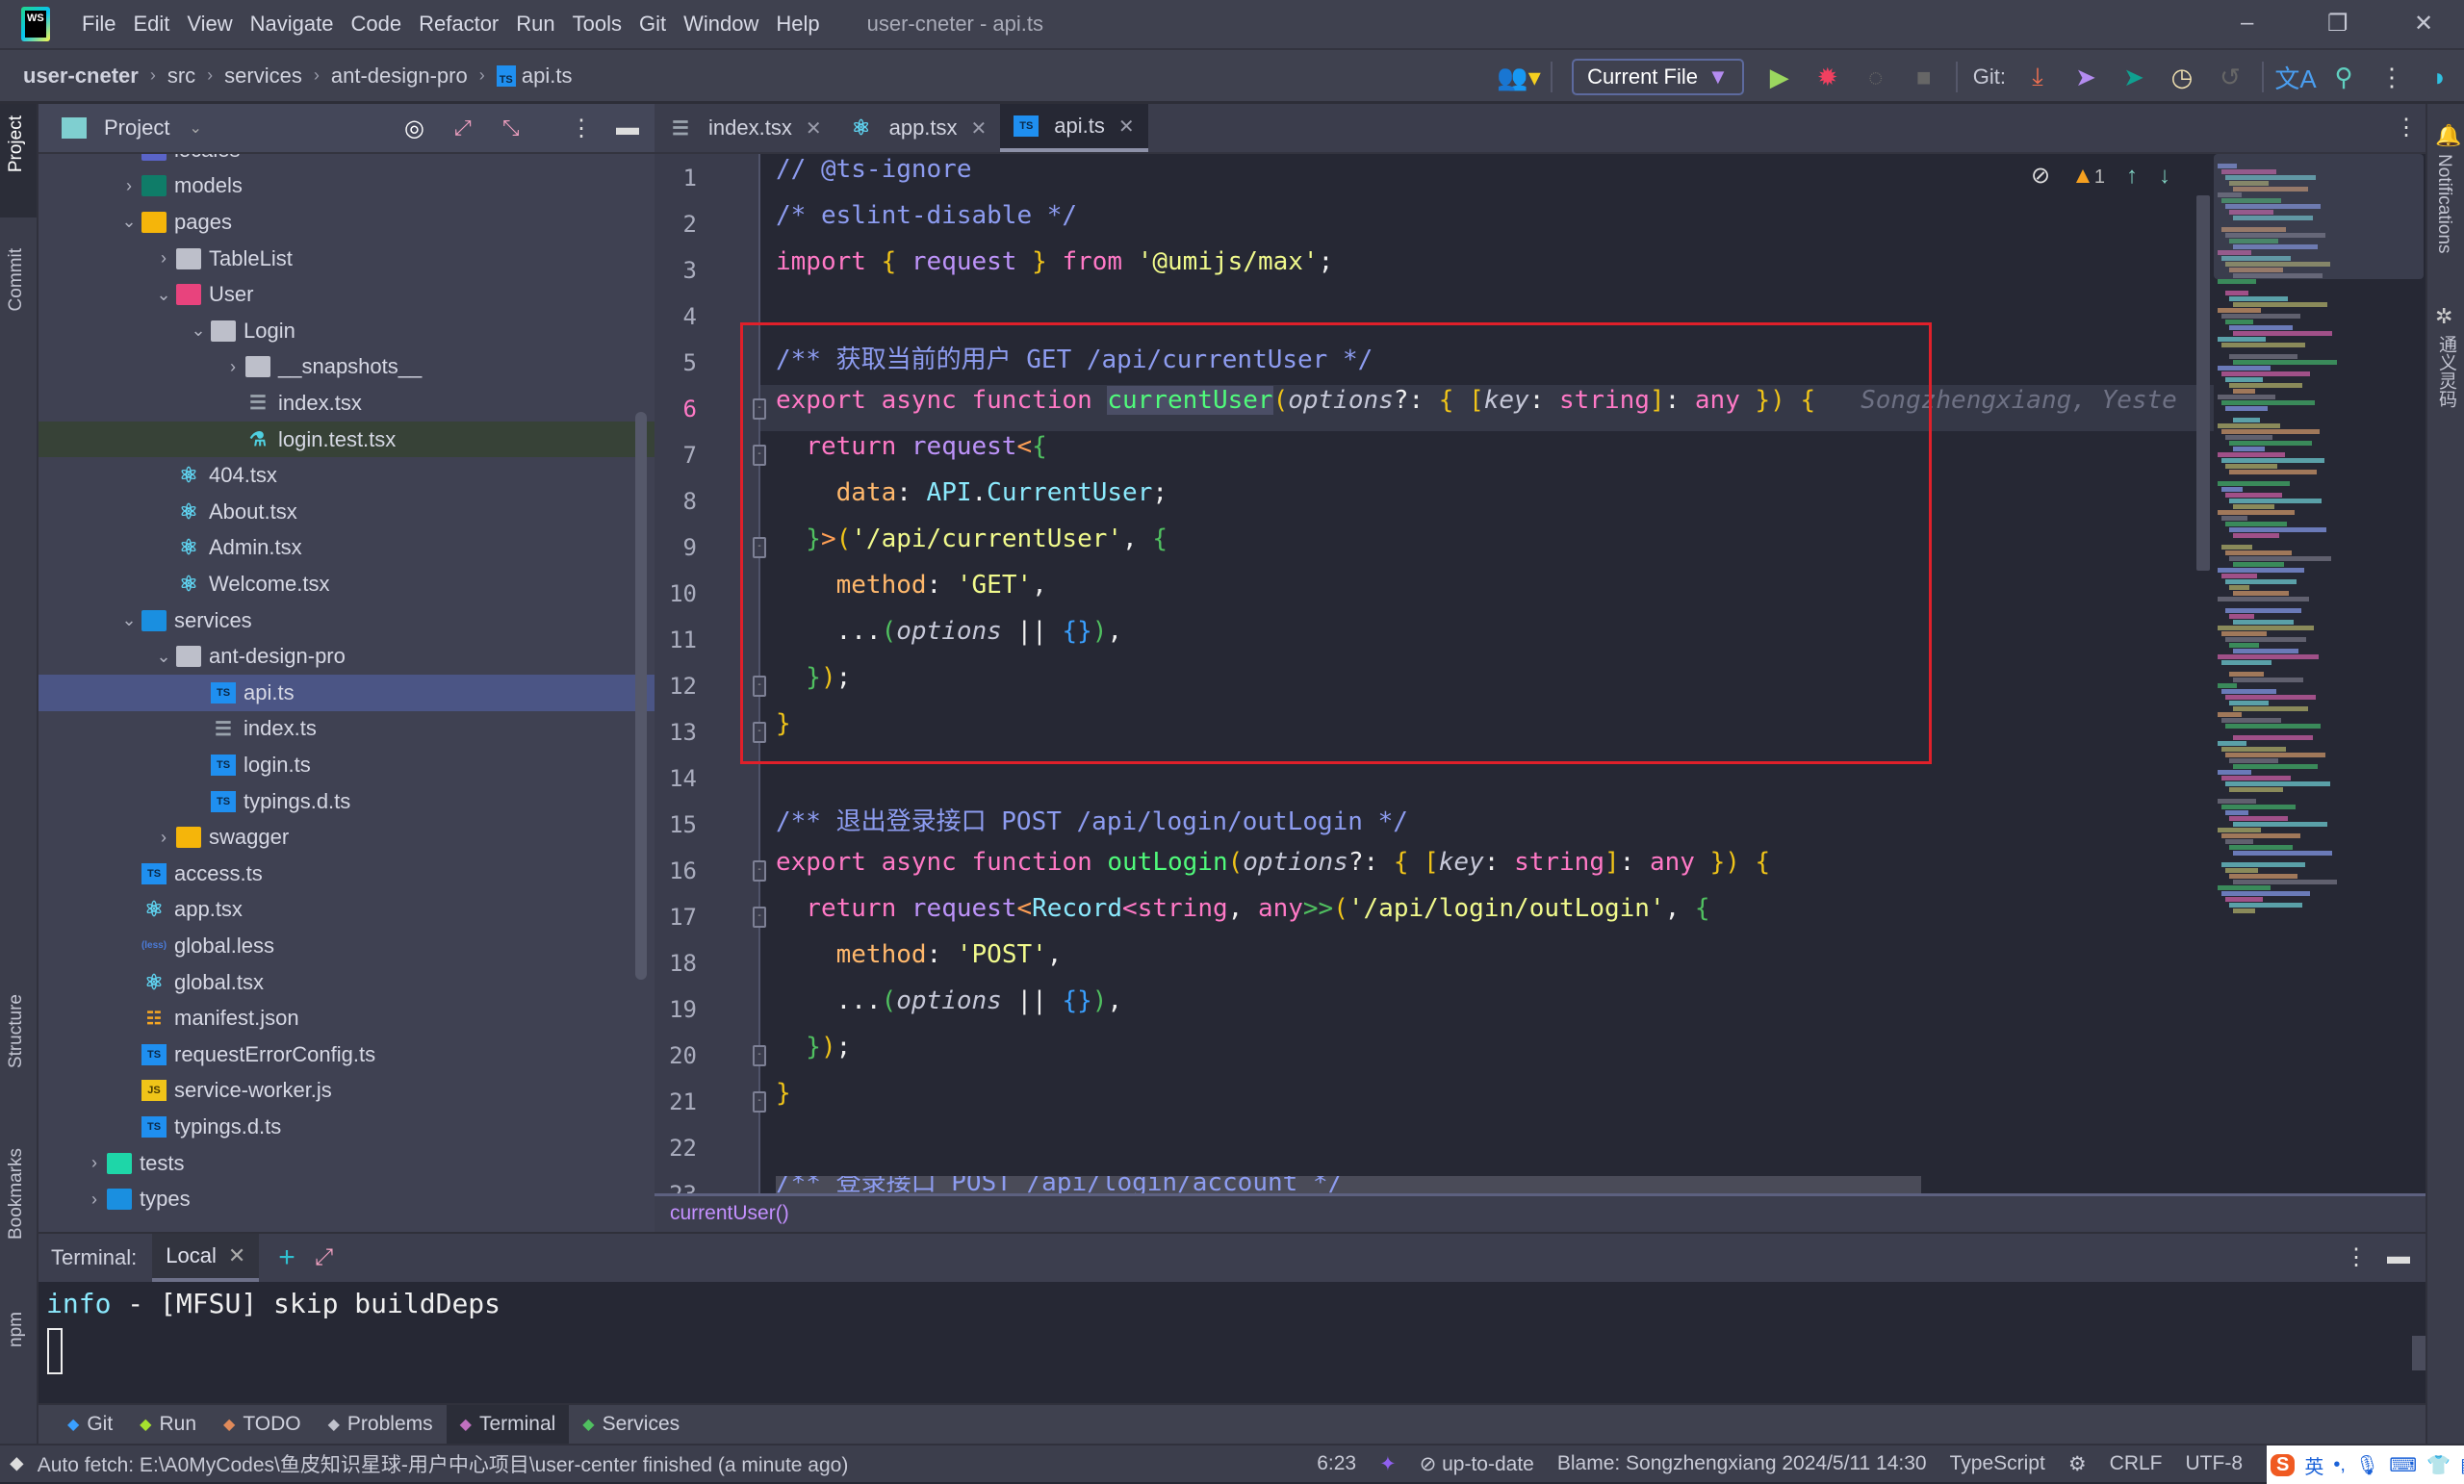  I want to click on plugin-logo-icon: ◗, so click(2440, 78).